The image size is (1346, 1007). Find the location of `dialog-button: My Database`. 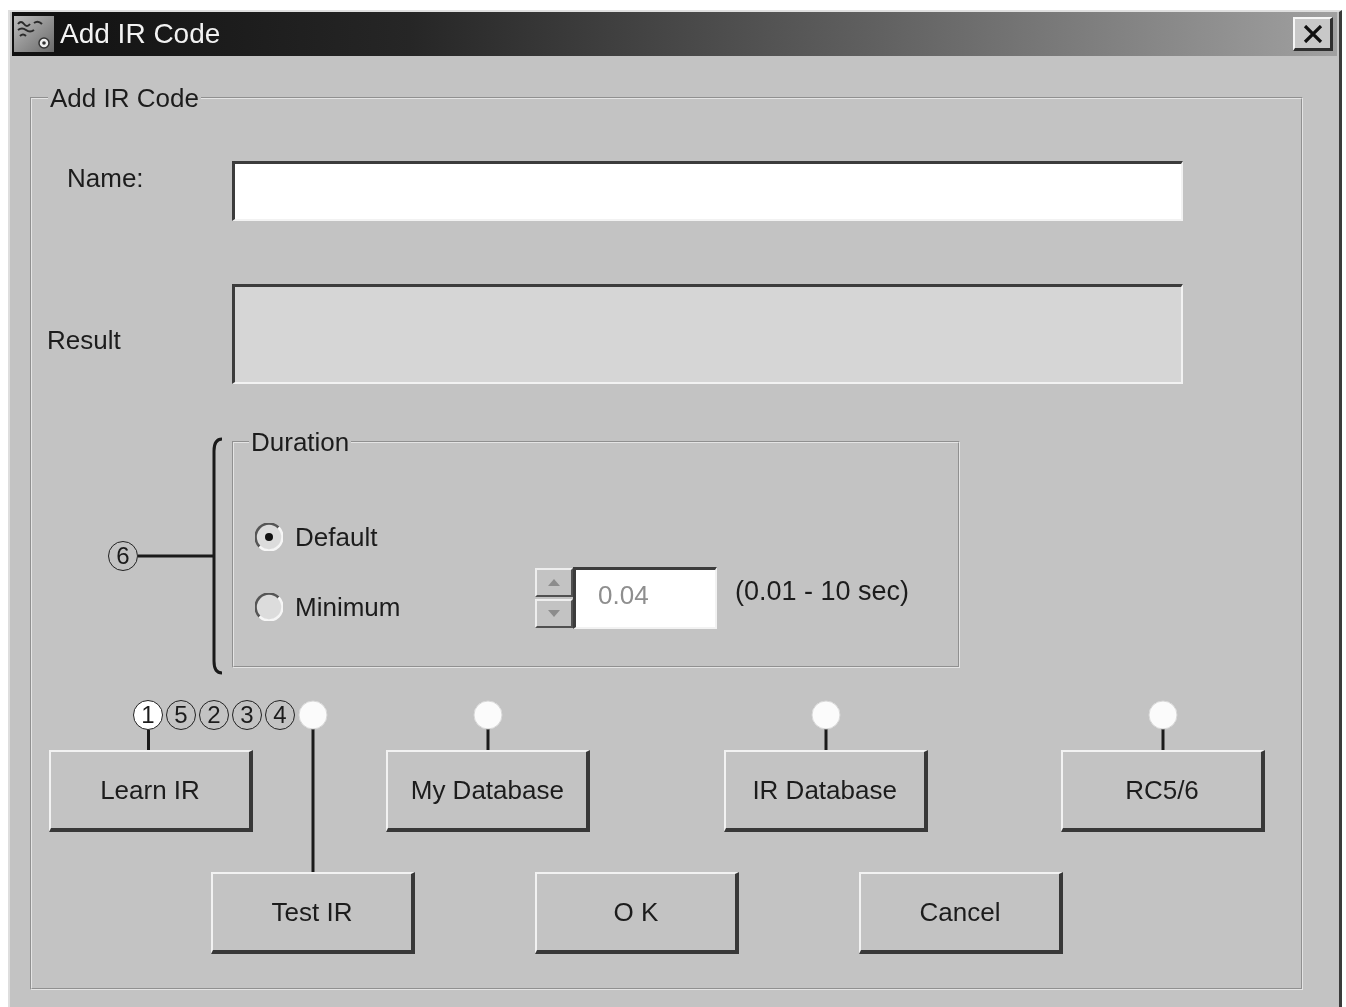

dialog-button: My Database is located at coordinates (488, 791).